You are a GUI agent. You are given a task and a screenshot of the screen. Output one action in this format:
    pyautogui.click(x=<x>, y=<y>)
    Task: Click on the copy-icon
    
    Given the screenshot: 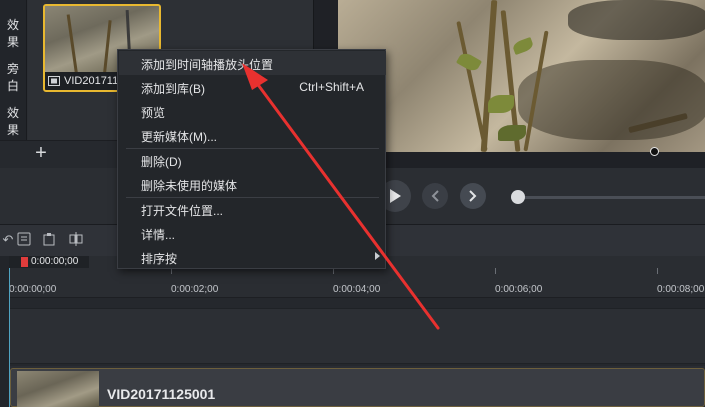 What is the action you would take?
    pyautogui.click(x=24, y=240)
    